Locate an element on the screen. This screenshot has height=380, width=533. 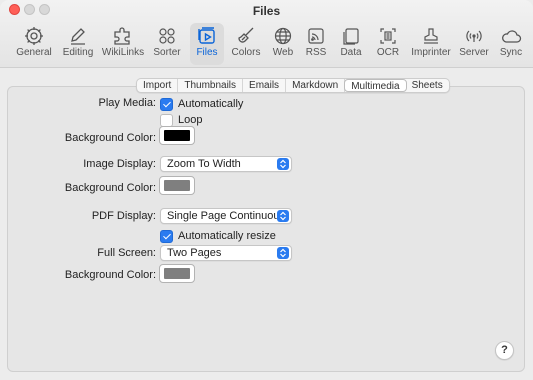
automatically-checkbox is located at coordinates (166, 104).